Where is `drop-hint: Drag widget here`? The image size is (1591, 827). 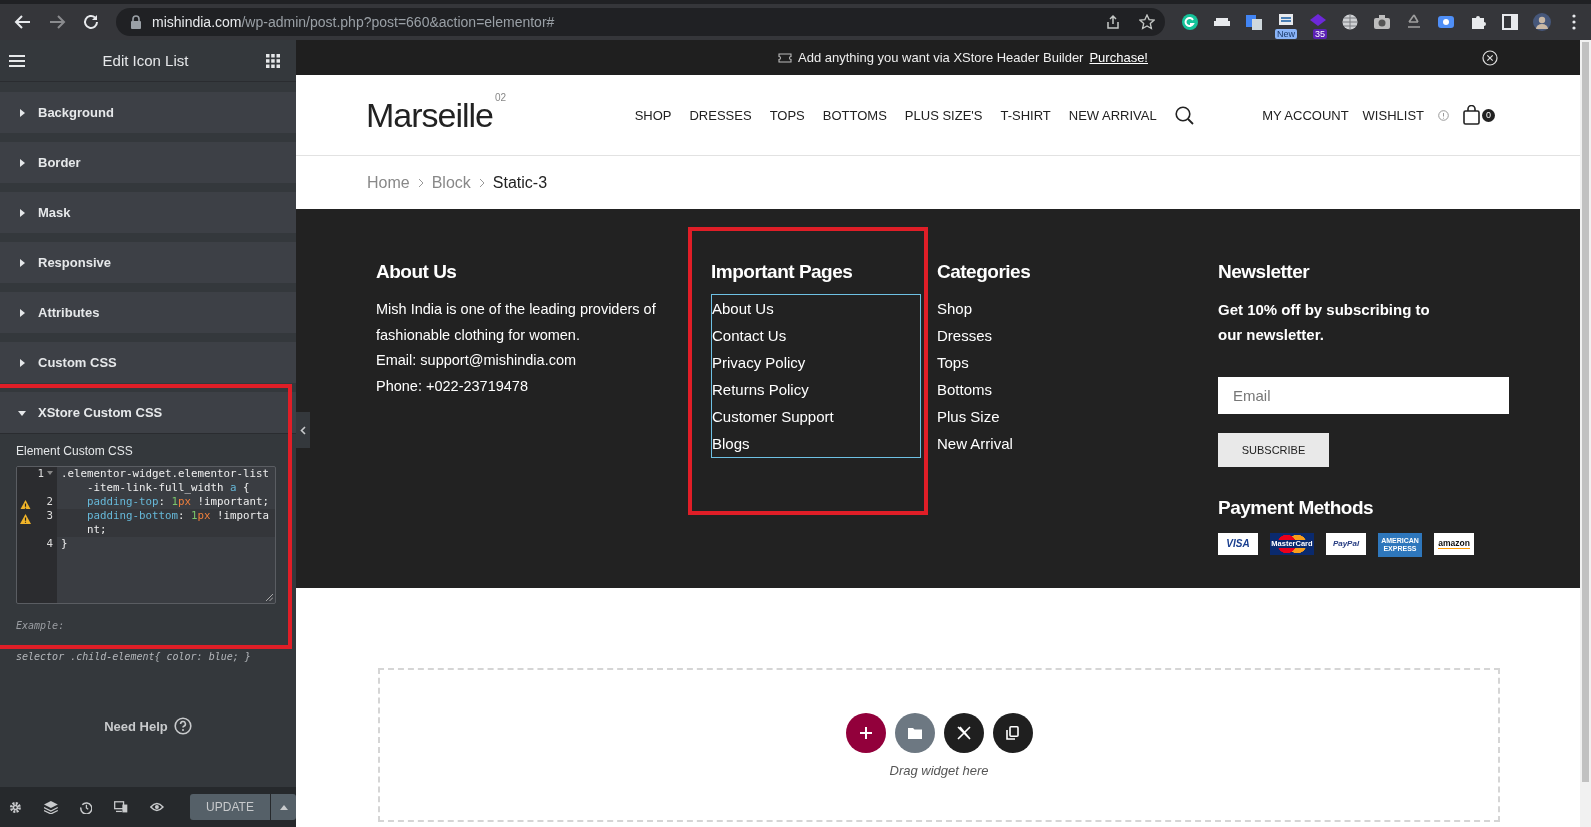
drop-hint: Drag widget here is located at coordinates (939, 770).